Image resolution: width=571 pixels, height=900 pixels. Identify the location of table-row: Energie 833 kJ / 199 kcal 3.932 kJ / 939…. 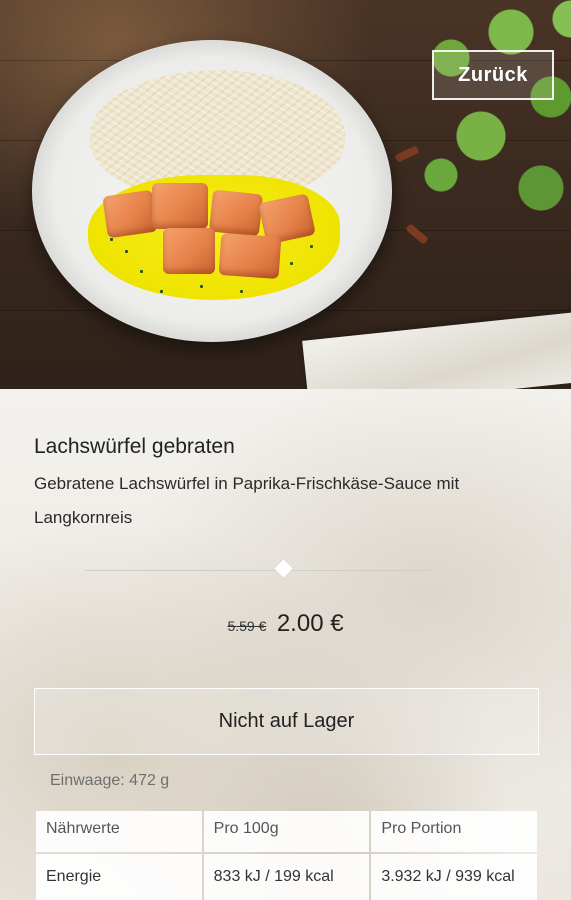
(286, 877).